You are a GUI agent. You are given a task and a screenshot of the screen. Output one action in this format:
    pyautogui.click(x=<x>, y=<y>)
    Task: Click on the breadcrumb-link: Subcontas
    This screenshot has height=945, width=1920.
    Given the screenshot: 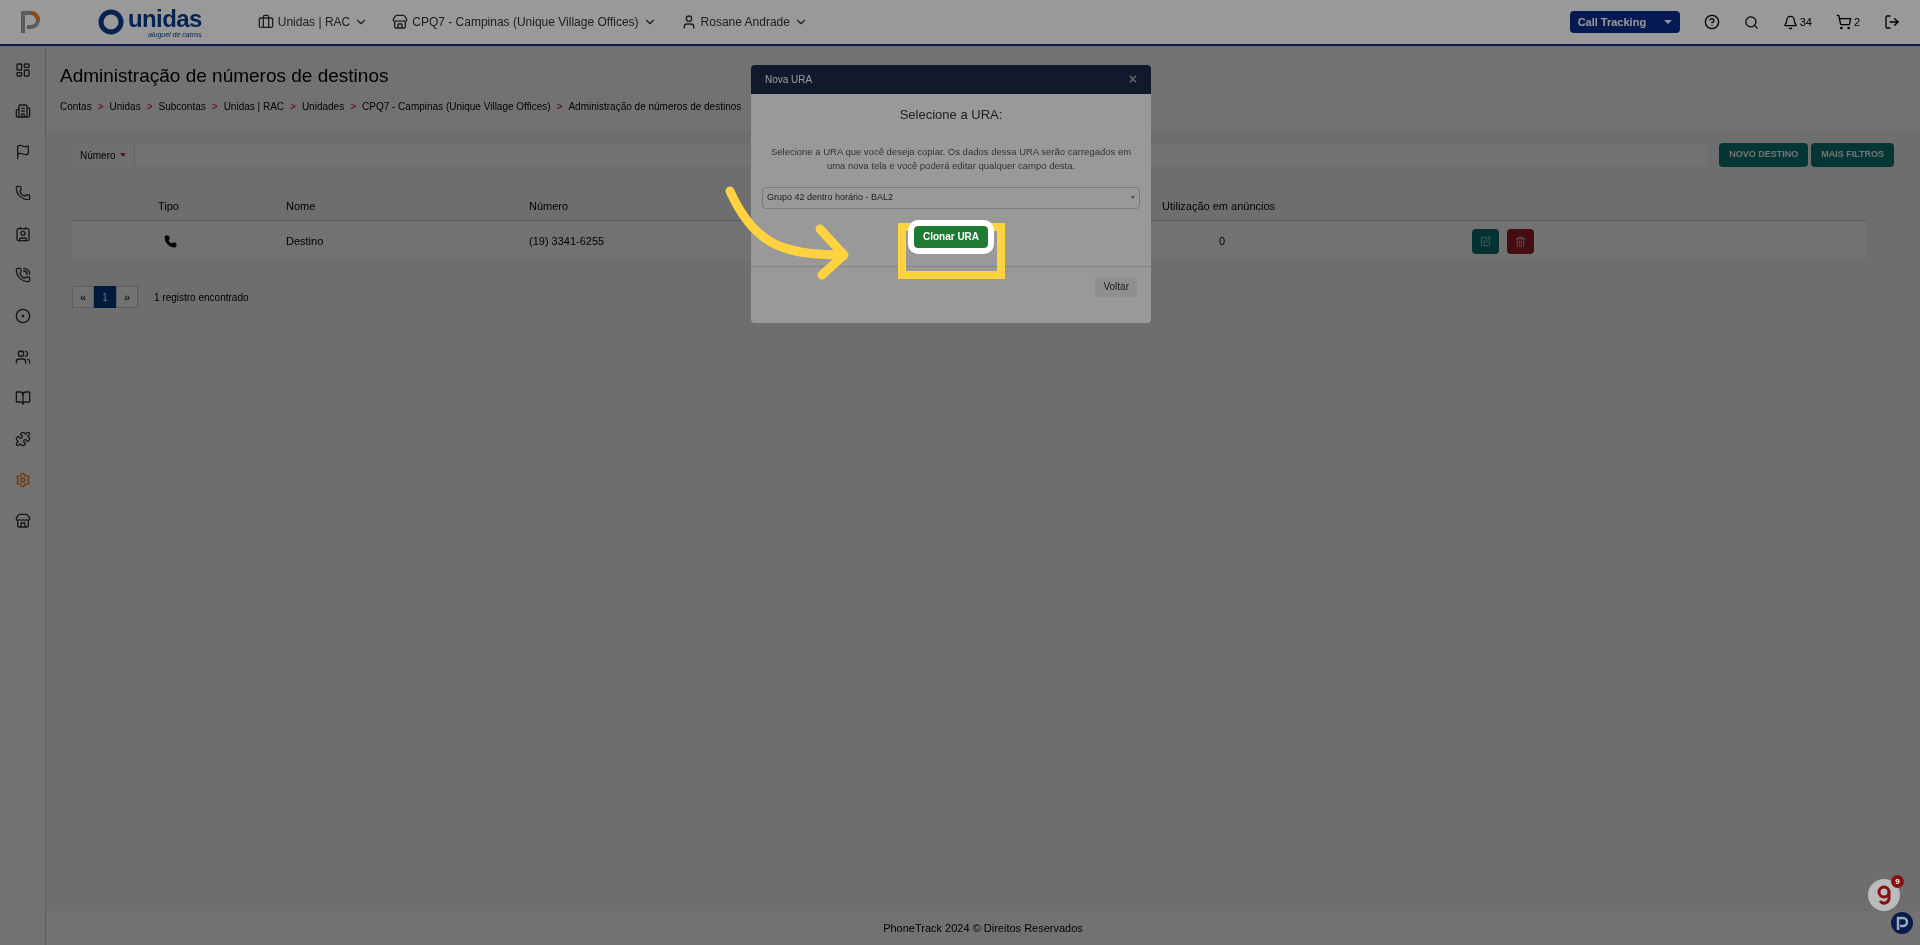 What is the action you would take?
    pyautogui.click(x=182, y=106)
    